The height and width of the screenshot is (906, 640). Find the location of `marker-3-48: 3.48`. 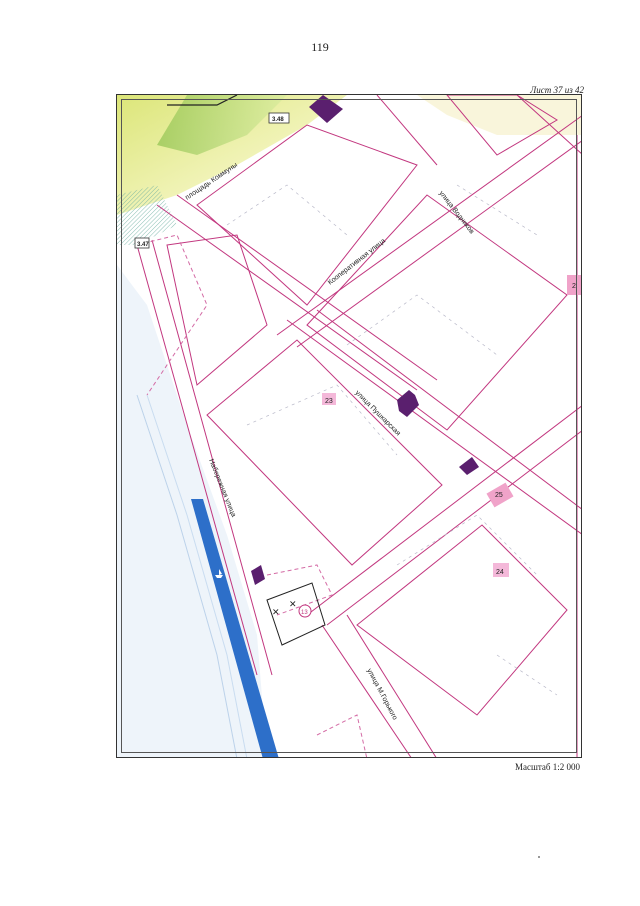

marker-3-48: 3.48 is located at coordinates (278, 120).